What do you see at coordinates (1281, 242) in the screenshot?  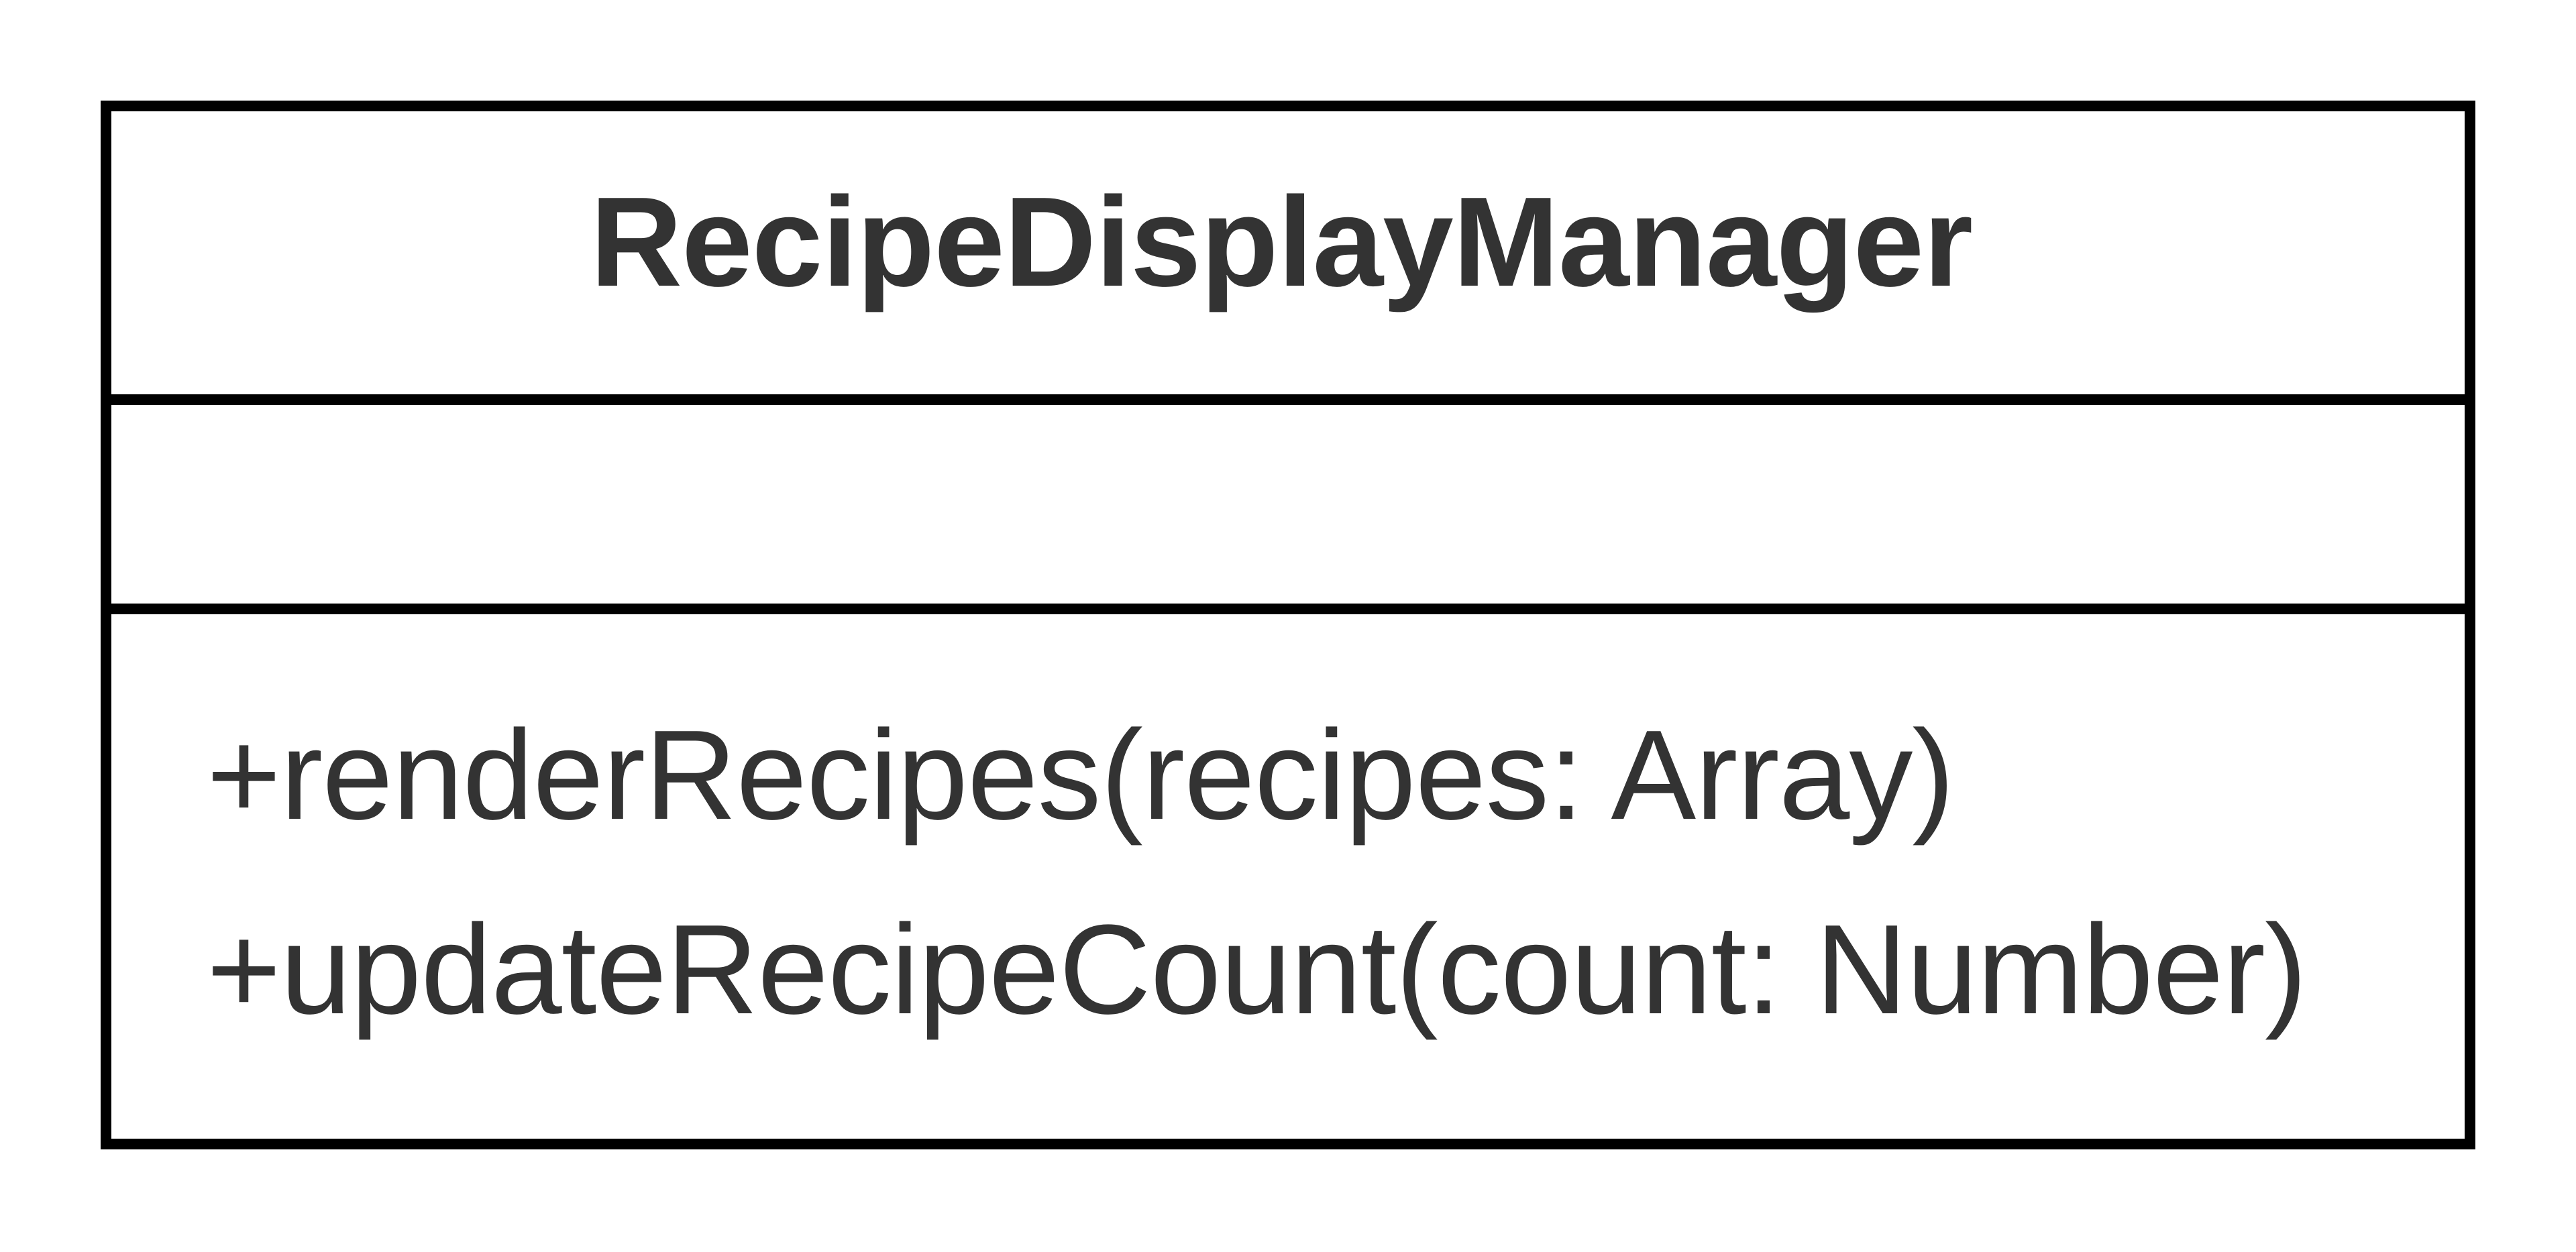 I see `class-name: RecipeDisplayManager` at bounding box center [1281, 242].